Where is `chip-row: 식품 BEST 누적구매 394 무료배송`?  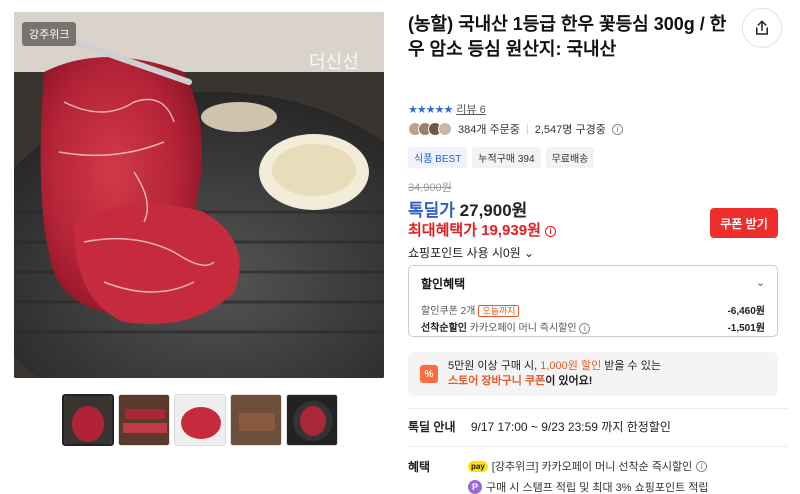 chip-row: 식품 BEST 누적구매 394 무료배송 is located at coordinates (501, 157).